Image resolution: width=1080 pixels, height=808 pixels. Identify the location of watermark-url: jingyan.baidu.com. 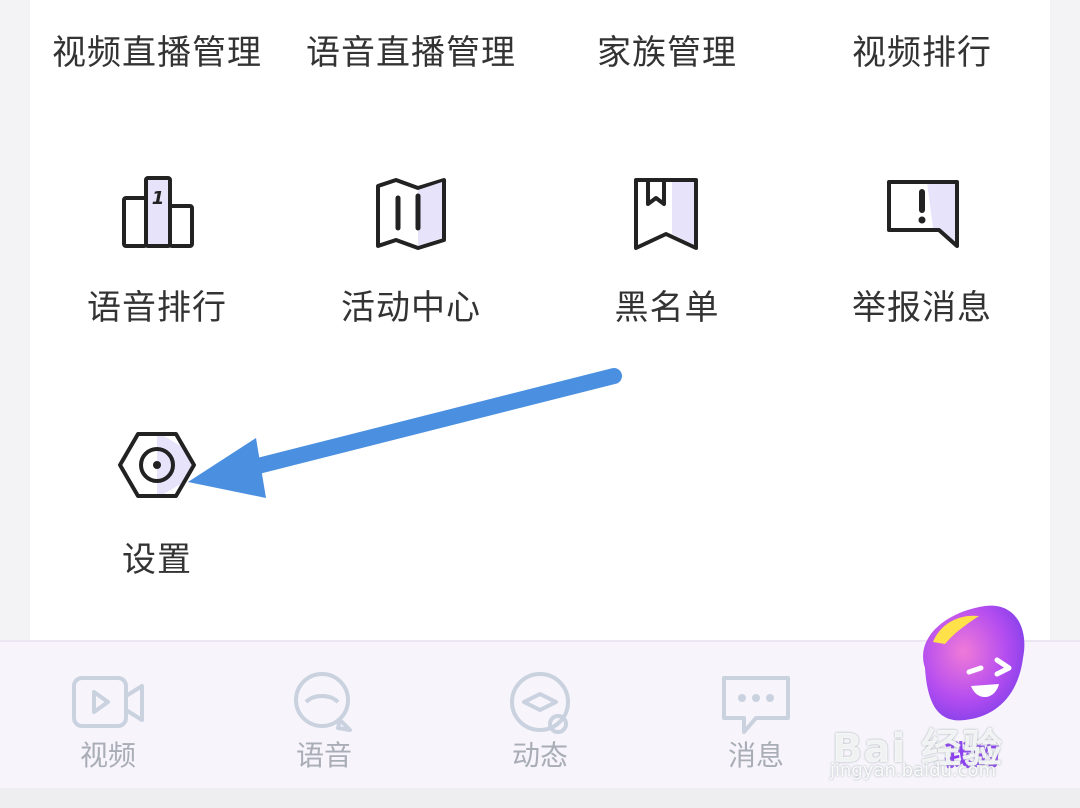
(913, 770).